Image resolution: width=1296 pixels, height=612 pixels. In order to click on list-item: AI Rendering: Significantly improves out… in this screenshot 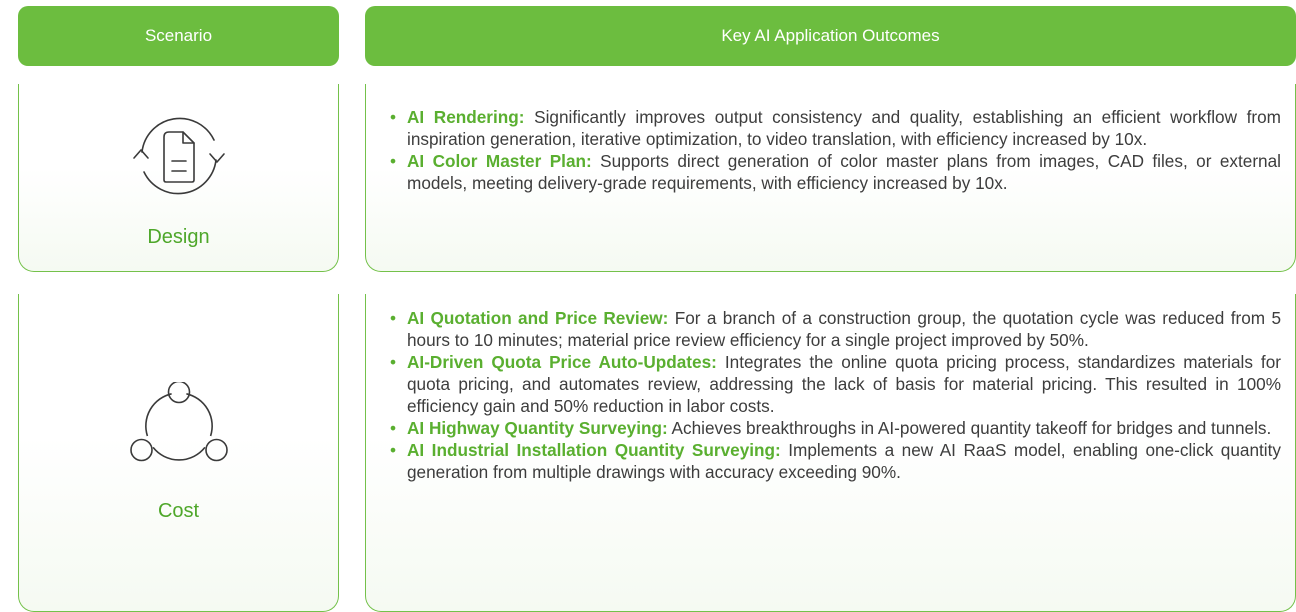, I will do `click(834, 128)`.